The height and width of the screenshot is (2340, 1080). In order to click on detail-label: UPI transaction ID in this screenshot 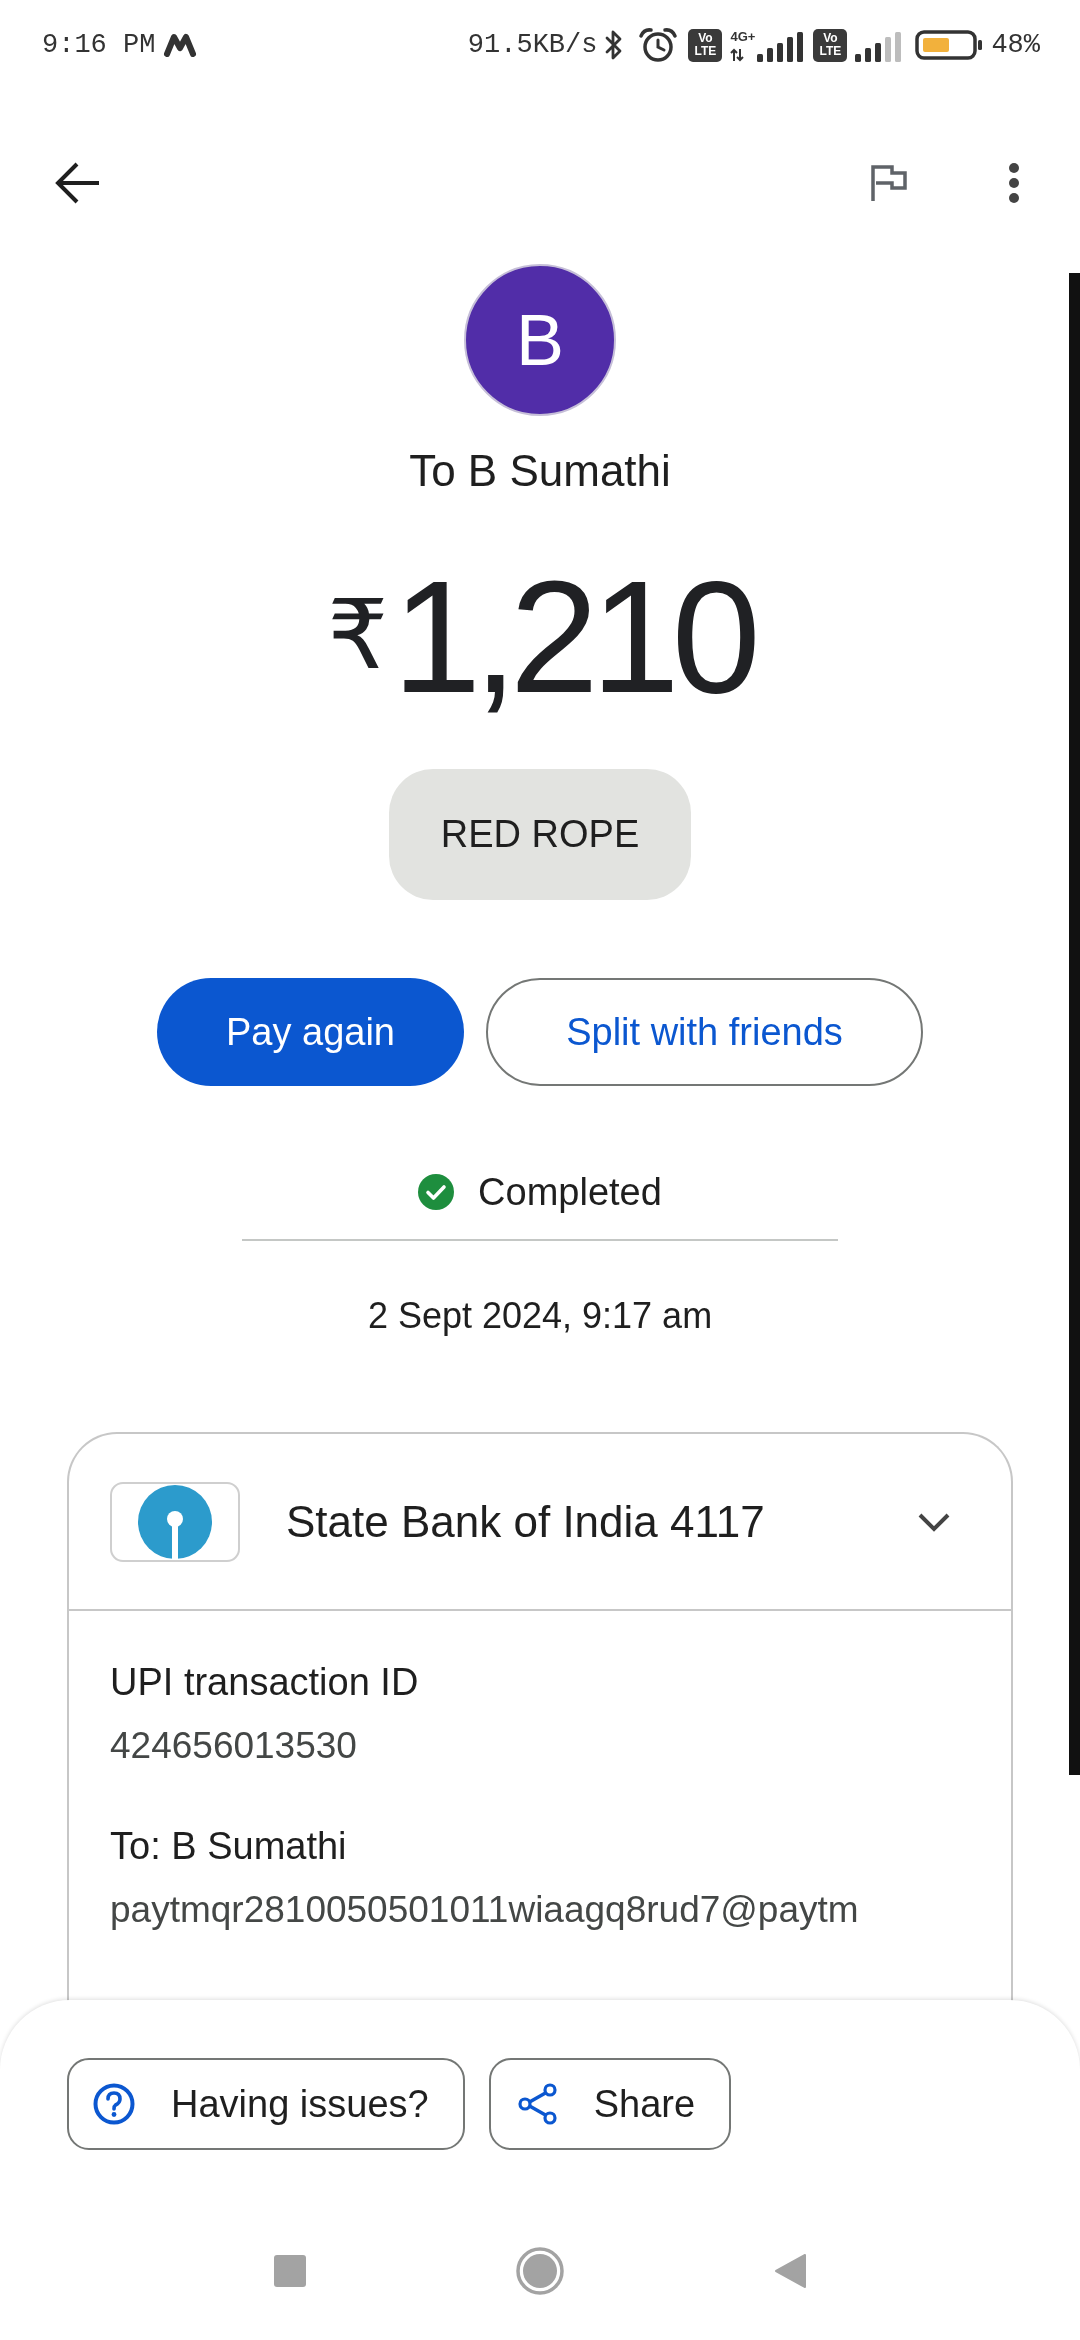, I will do `click(265, 1682)`.